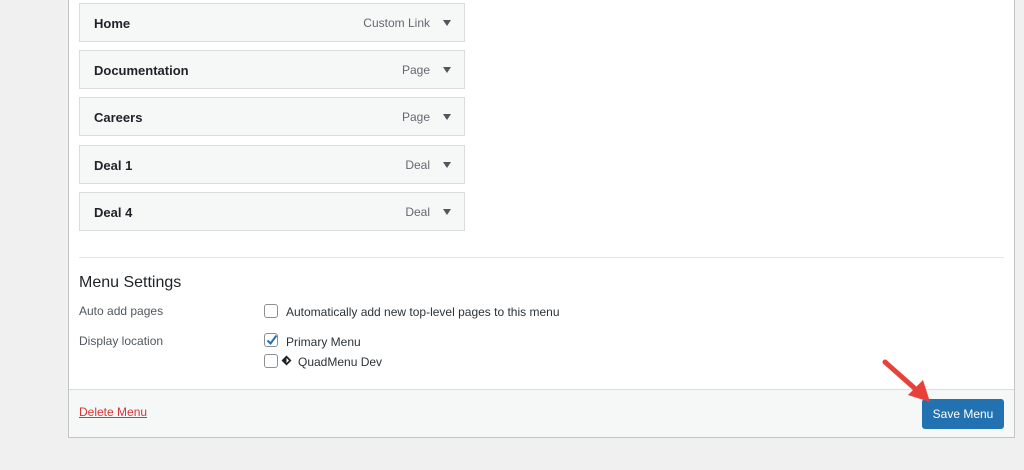 Image resolution: width=1024 pixels, height=470 pixels. Describe the element at coordinates (271, 361) in the screenshot. I see `quadmenu-dev-checkbox` at that location.